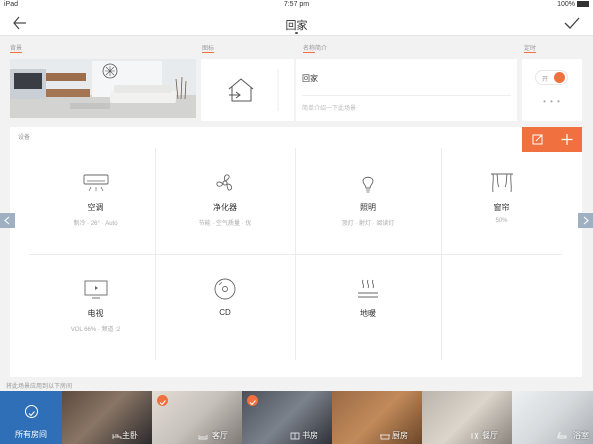  Describe the element at coordinates (203, 437) in the screenshot. I see `sofa-icon` at that location.